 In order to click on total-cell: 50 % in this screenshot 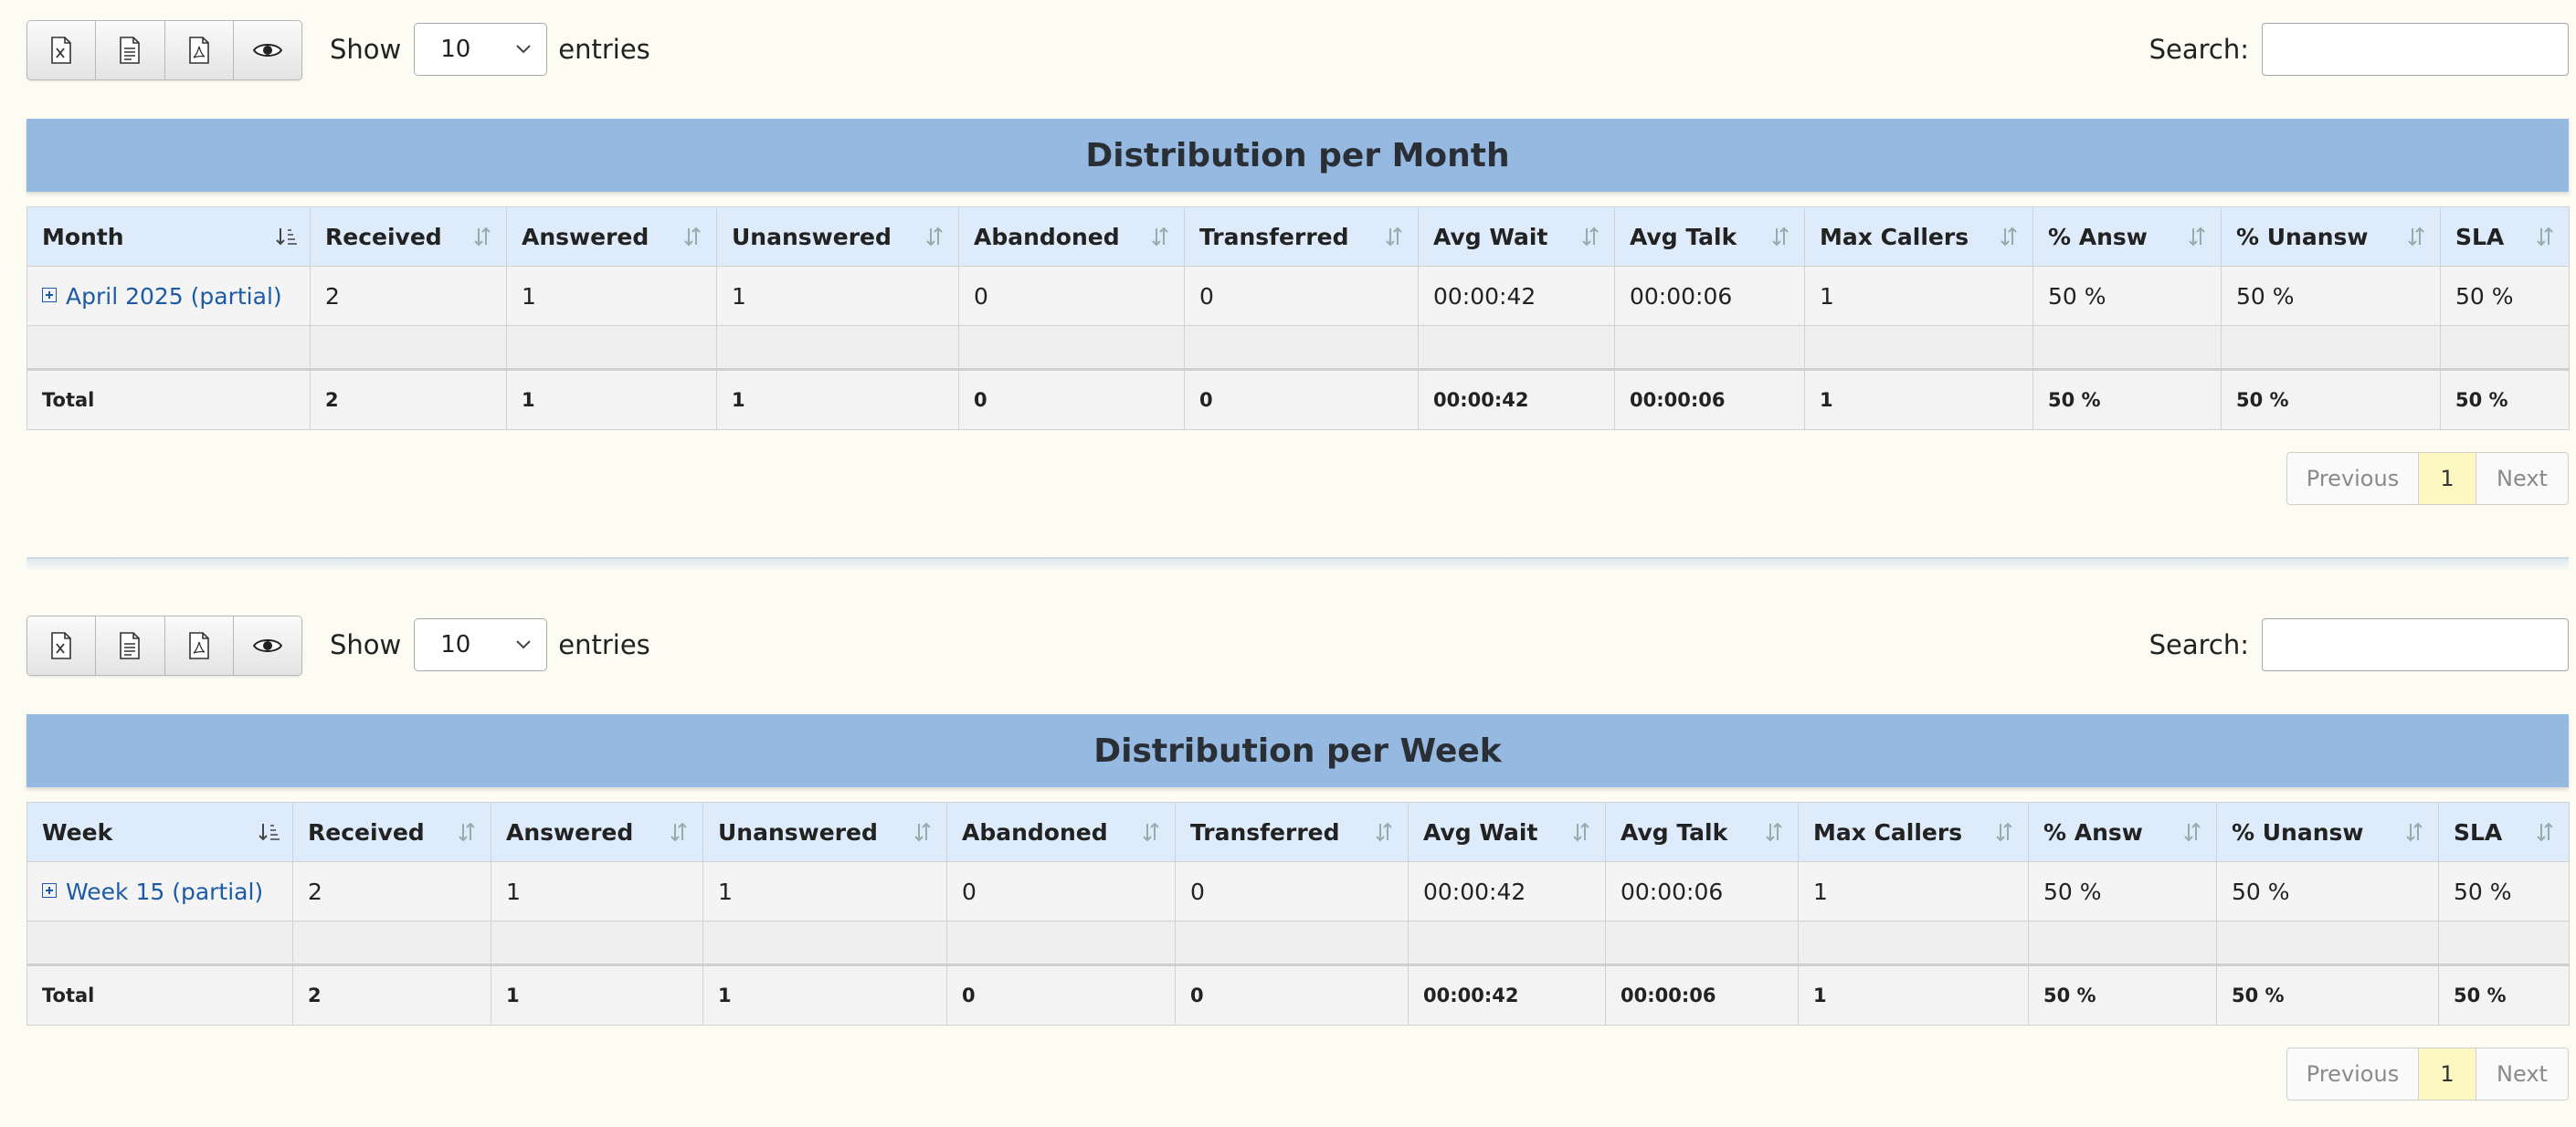, I will do `click(2328, 995)`.